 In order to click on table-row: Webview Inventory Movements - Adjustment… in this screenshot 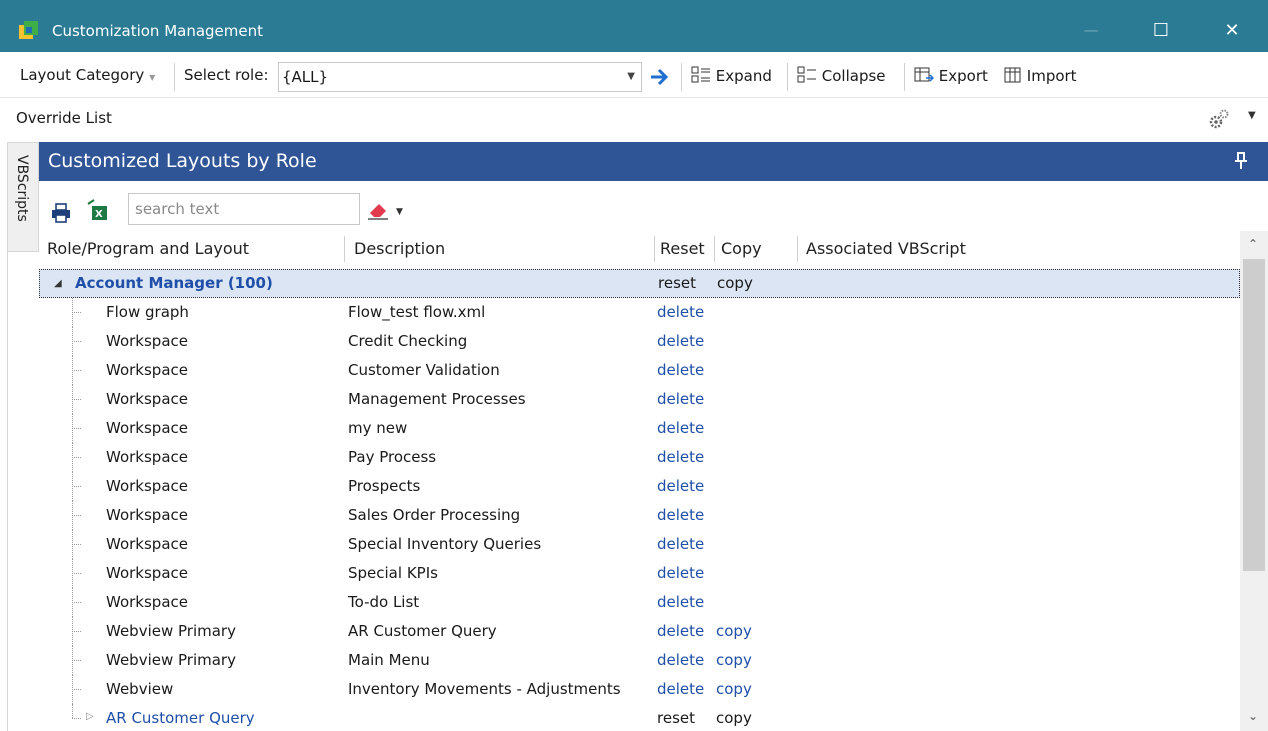, I will do `click(639, 689)`.